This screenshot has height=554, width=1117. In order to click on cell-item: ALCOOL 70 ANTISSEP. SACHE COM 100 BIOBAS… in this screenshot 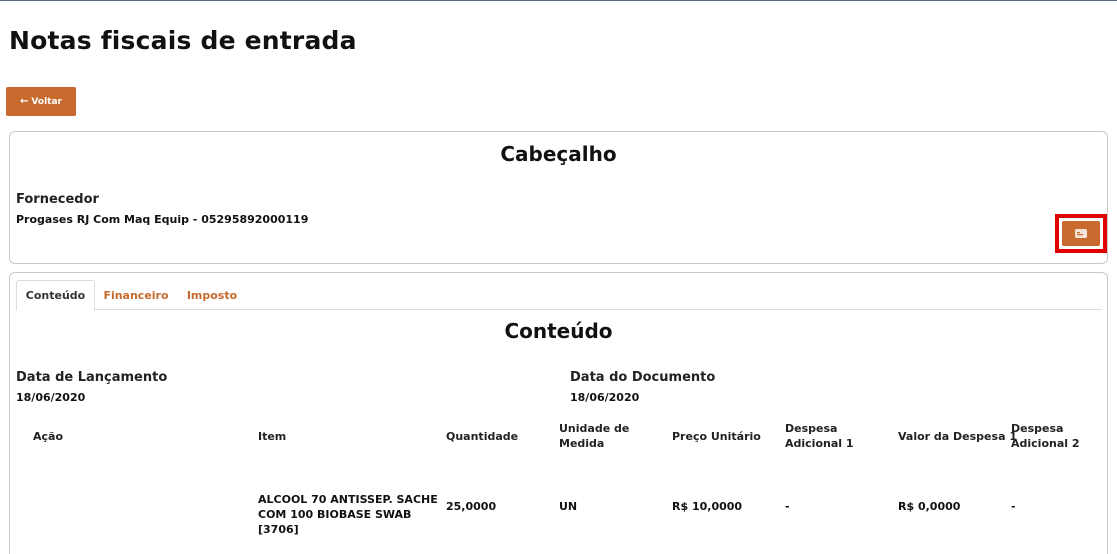, I will do `click(348, 514)`.